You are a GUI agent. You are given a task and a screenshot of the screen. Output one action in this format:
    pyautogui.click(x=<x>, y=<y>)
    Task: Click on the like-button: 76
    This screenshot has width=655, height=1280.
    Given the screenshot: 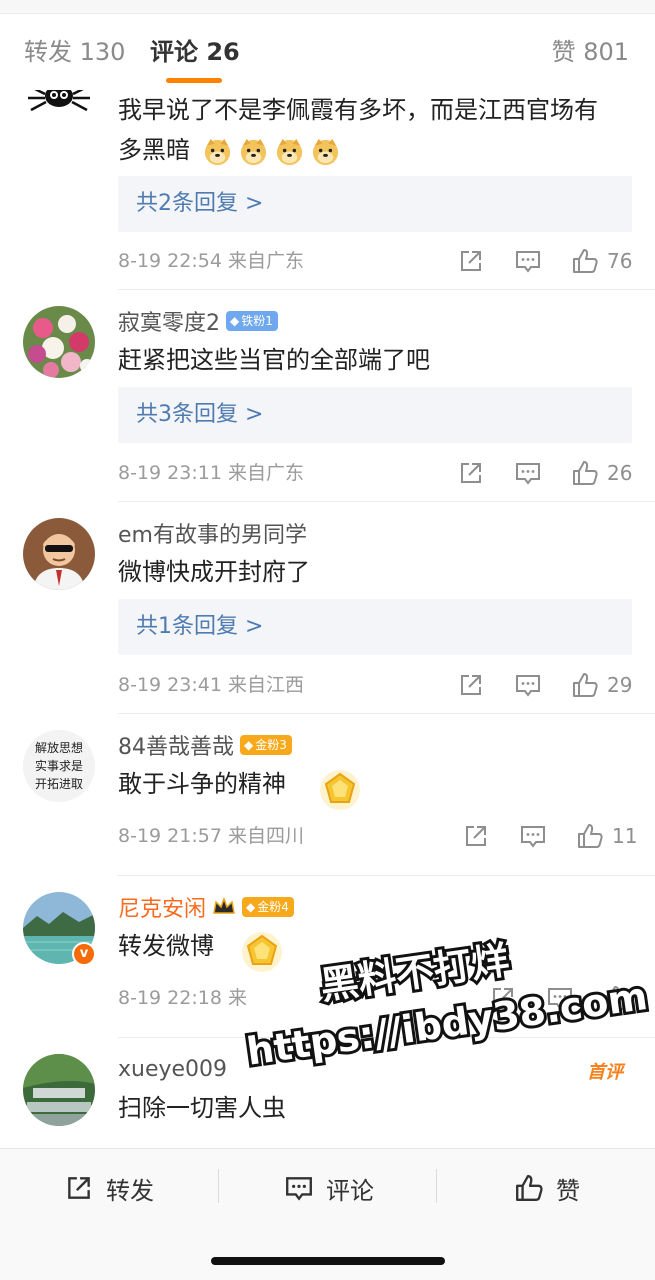 What is the action you would take?
    pyautogui.click(x=601, y=261)
    